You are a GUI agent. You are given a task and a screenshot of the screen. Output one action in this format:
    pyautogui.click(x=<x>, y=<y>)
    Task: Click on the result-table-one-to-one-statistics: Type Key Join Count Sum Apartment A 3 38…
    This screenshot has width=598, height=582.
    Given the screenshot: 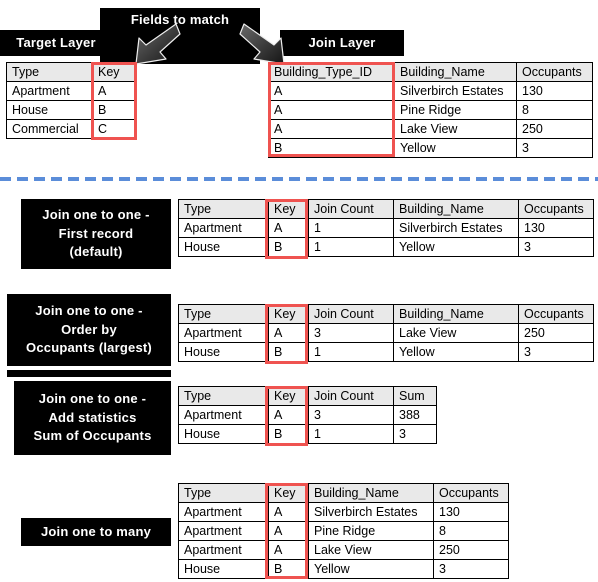 What is the action you would take?
    pyautogui.click(x=307, y=415)
    